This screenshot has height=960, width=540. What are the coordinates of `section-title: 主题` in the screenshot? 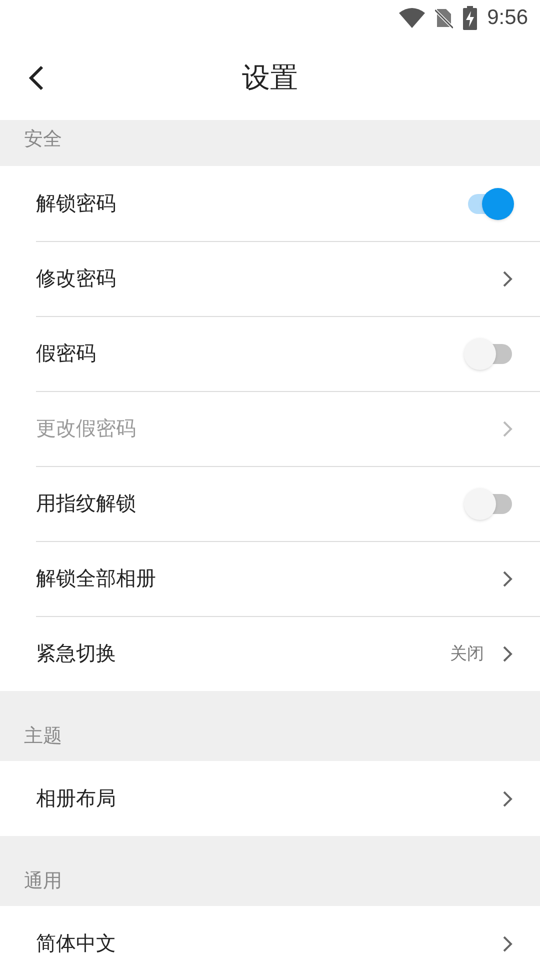 It's located at (43, 736).